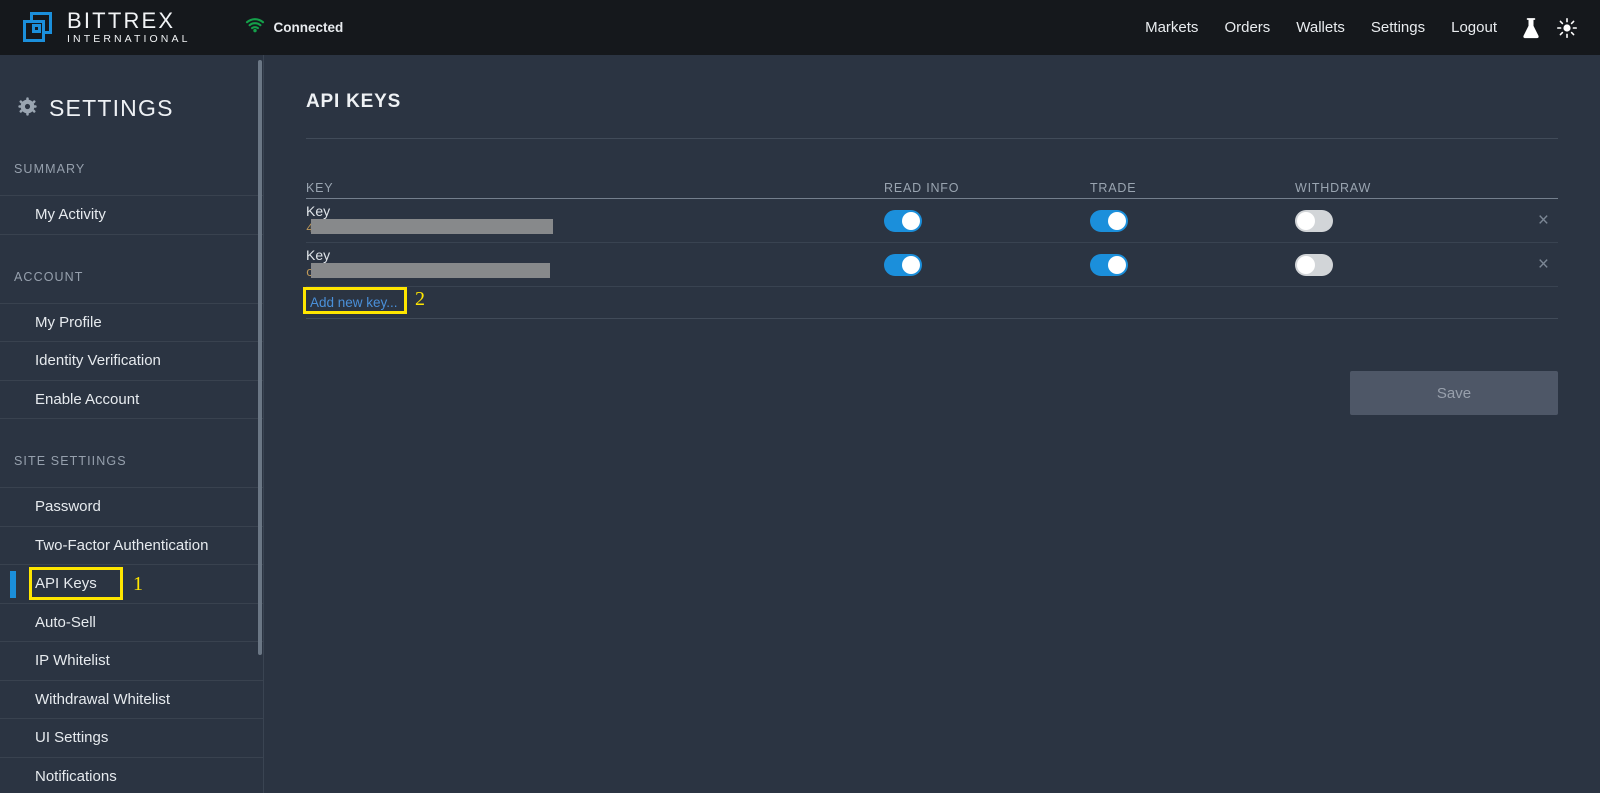 This screenshot has width=1600, height=793. I want to click on brand-name: BITTREX, so click(121, 21).